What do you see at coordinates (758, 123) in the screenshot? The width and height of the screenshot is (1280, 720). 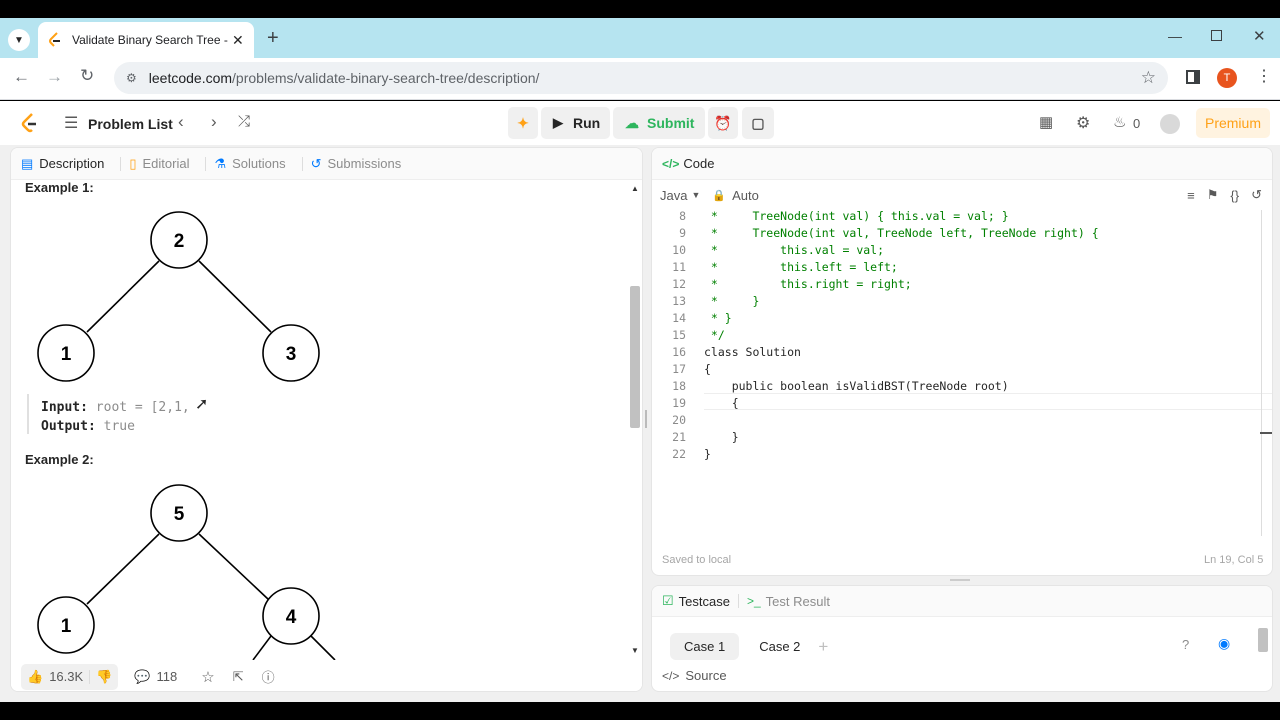 I see `notes-button: ▢` at bounding box center [758, 123].